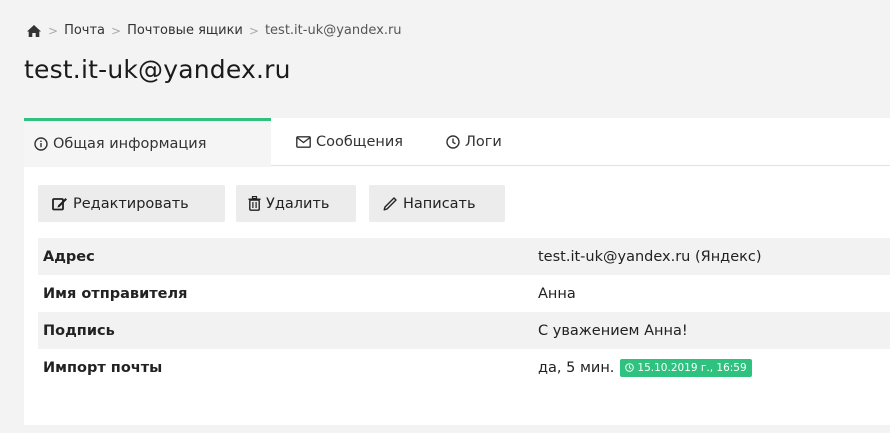 The width and height of the screenshot is (890, 433). I want to click on status-badge: 15.10.2019 г., 16:59, so click(686, 367).